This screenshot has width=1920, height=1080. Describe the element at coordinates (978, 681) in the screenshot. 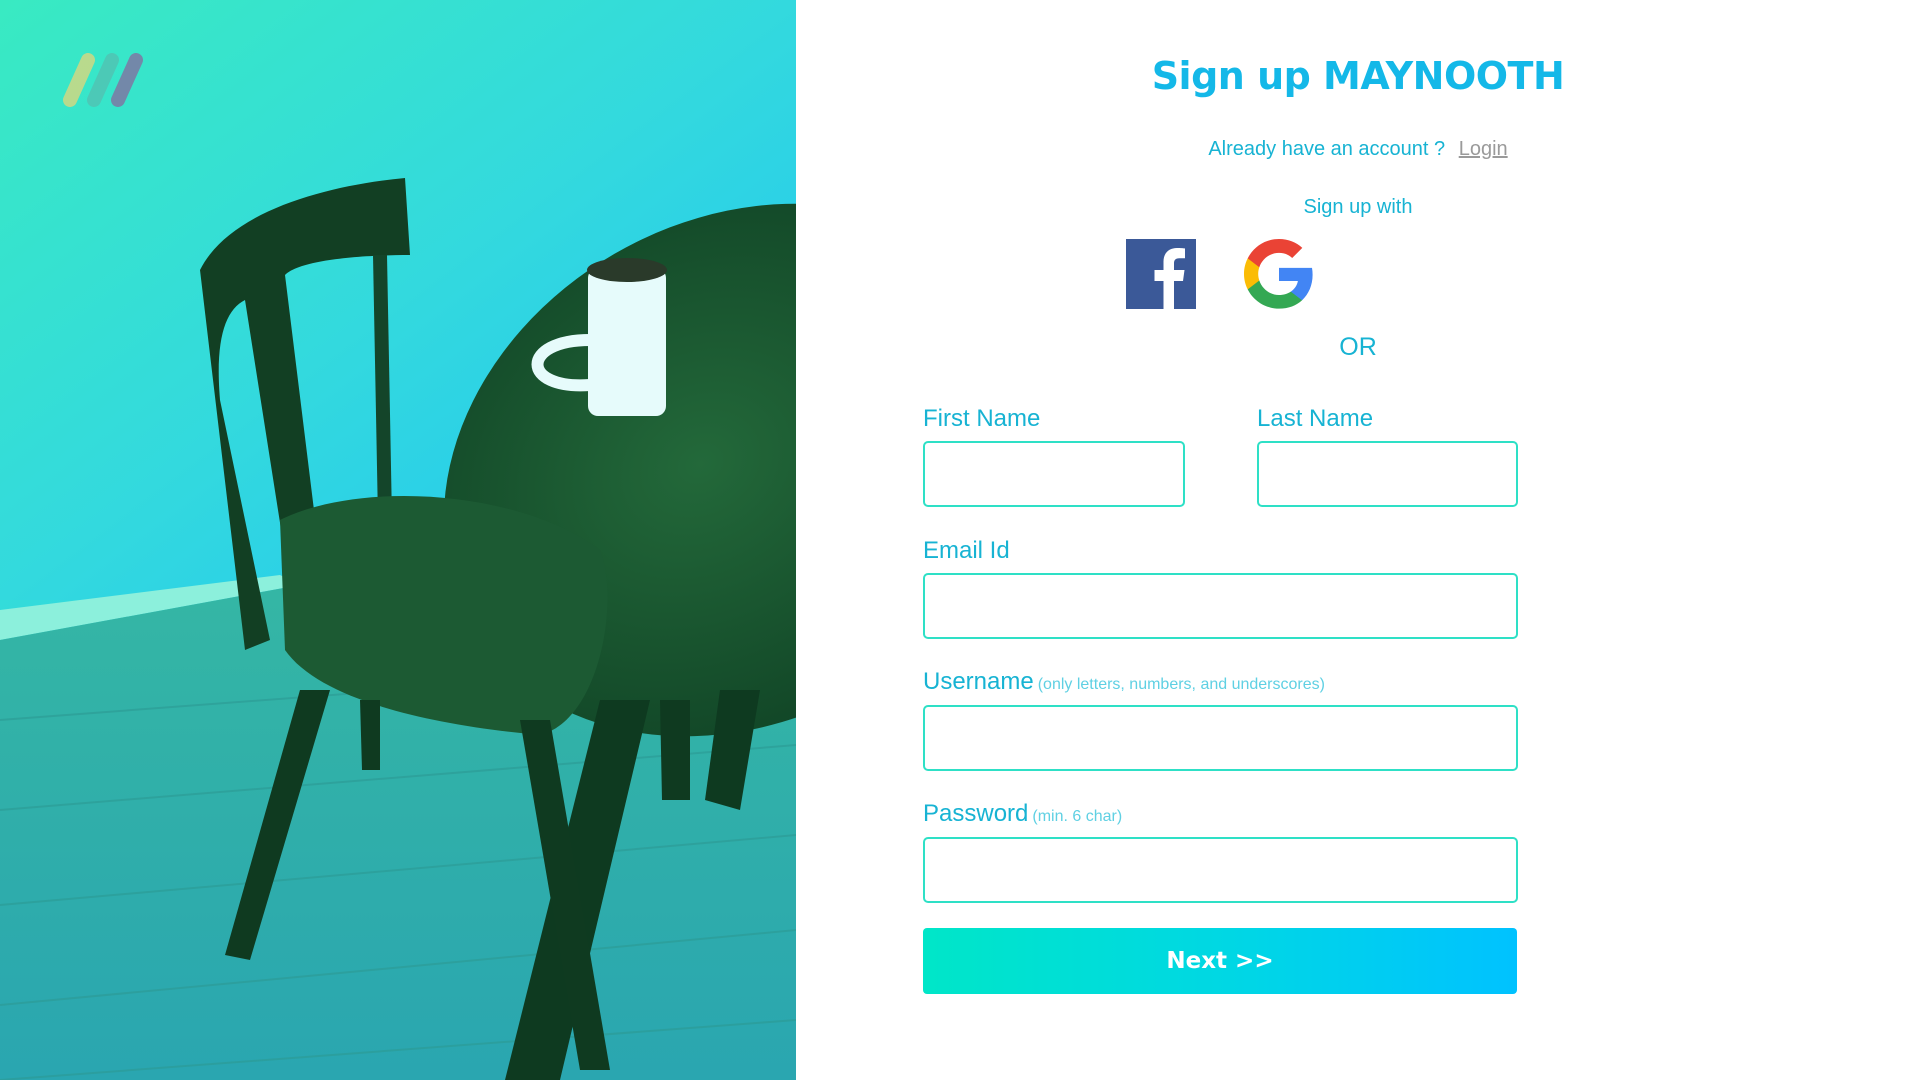

I see `username-label: Username` at that location.